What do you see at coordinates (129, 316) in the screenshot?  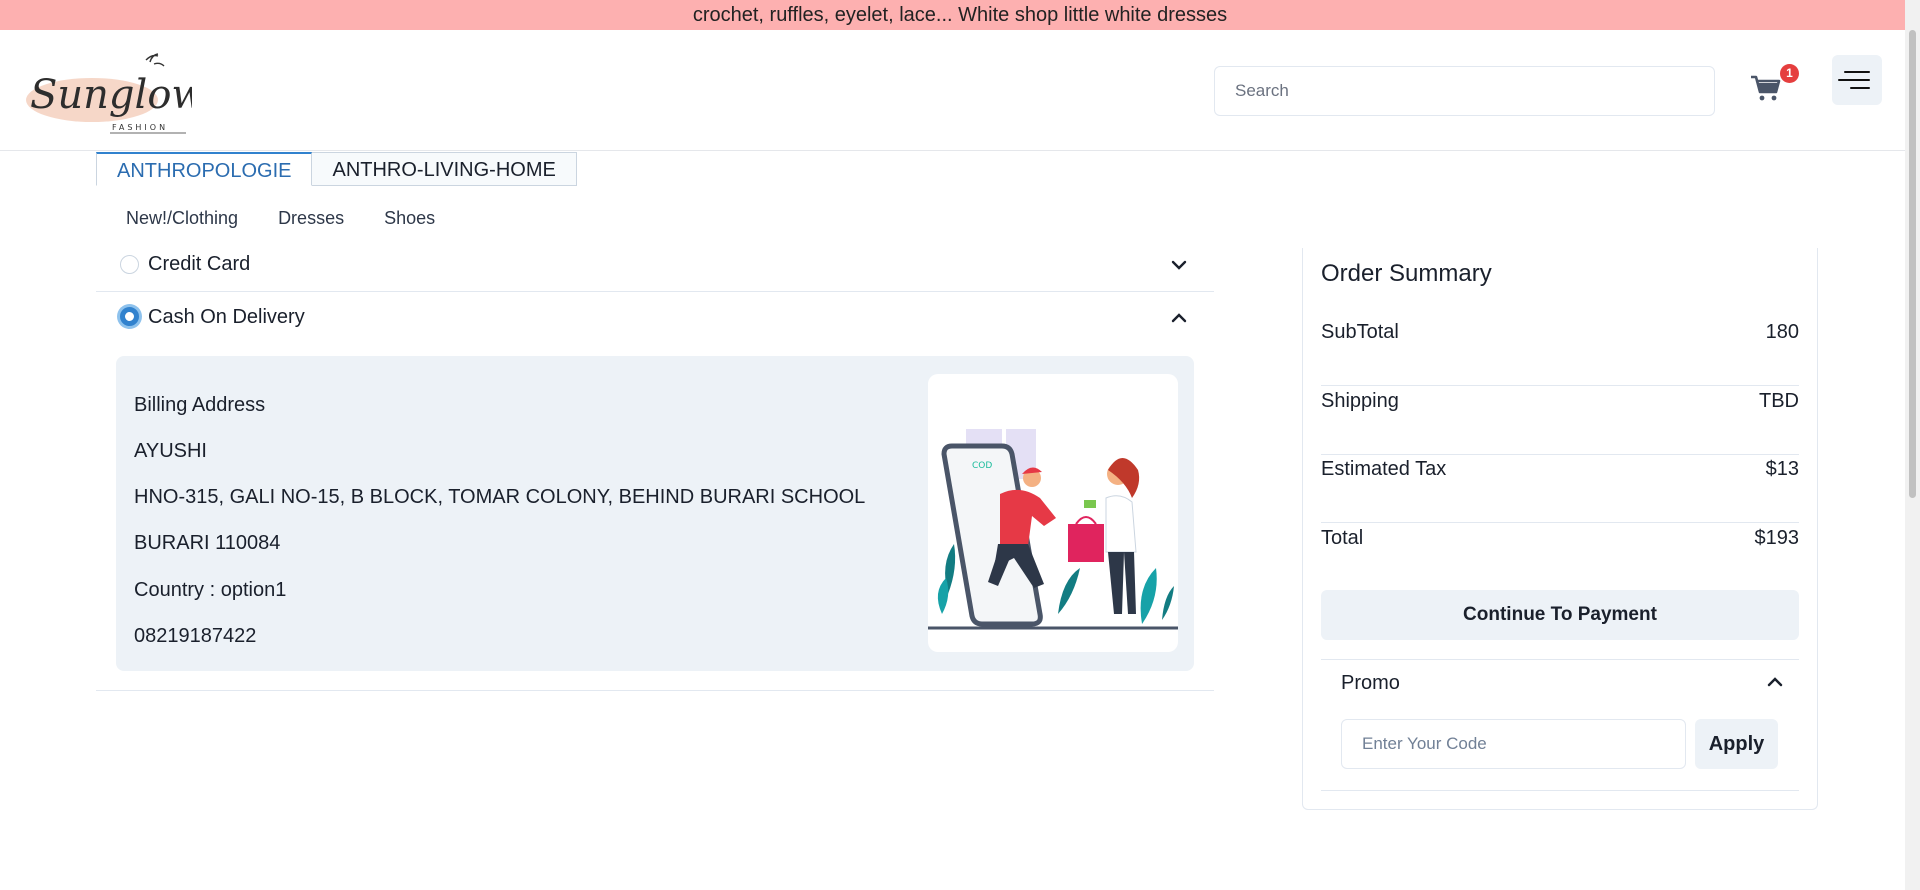 I see `cod-radio` at bounding box center [129, 316].